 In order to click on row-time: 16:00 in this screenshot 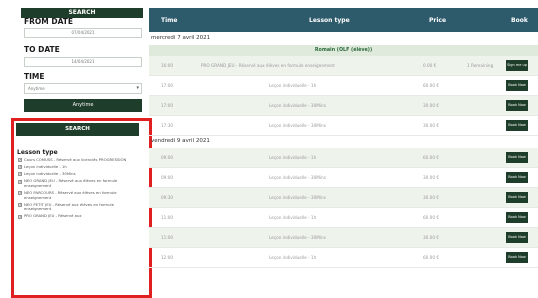, I will do `click(167, 65)`.